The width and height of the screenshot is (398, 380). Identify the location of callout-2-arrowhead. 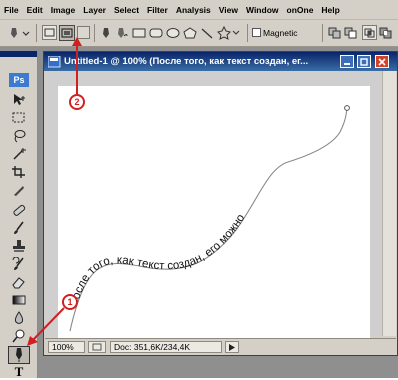
(77, 41).